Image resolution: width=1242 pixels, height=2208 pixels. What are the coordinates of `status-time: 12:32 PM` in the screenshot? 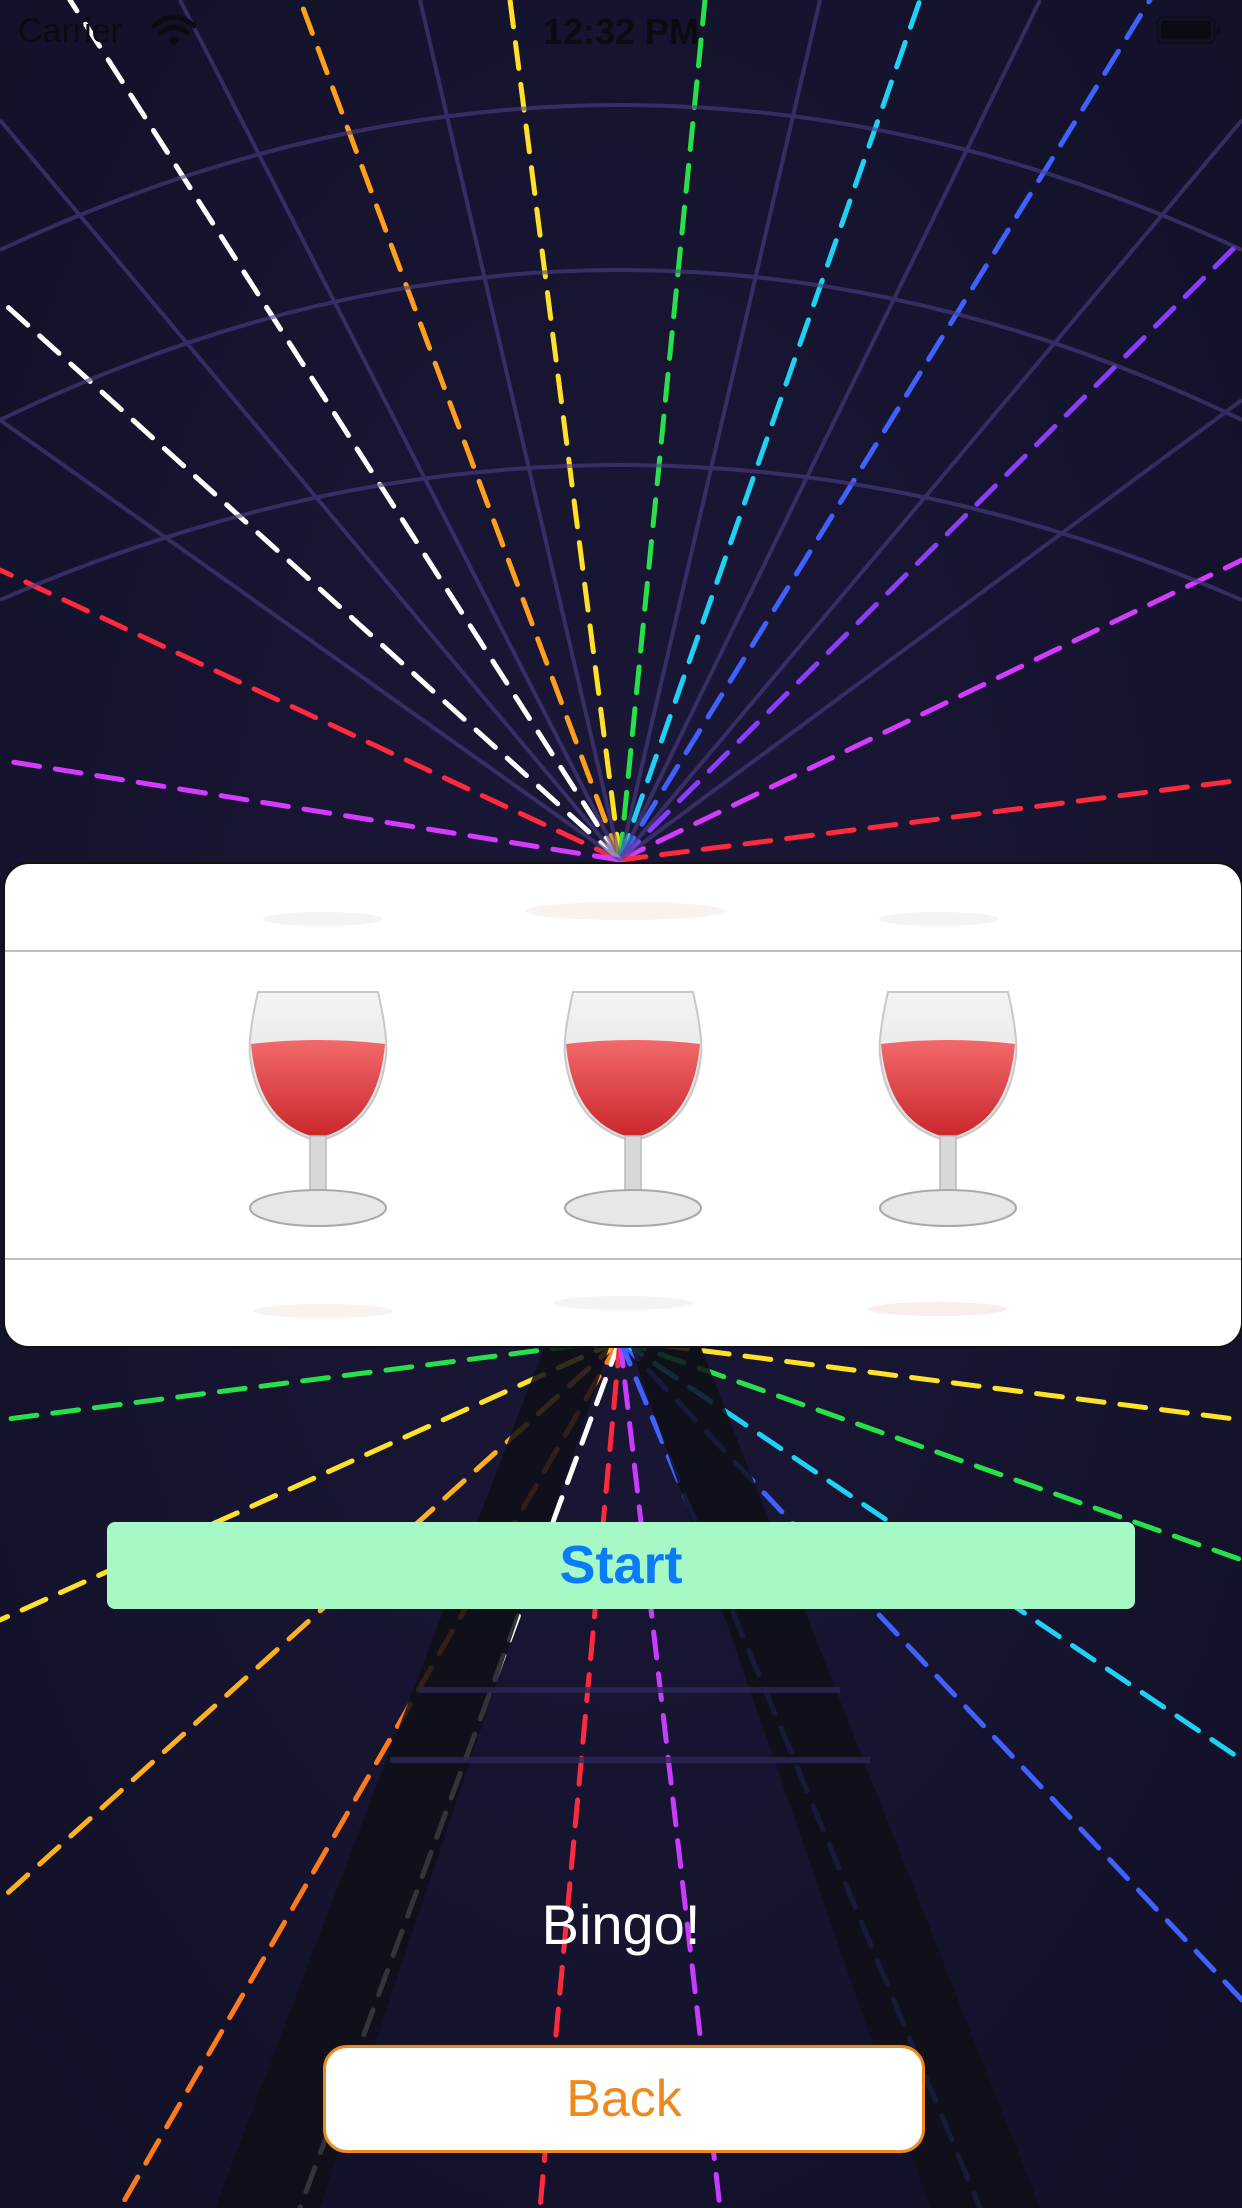 It's located at (621, 31).